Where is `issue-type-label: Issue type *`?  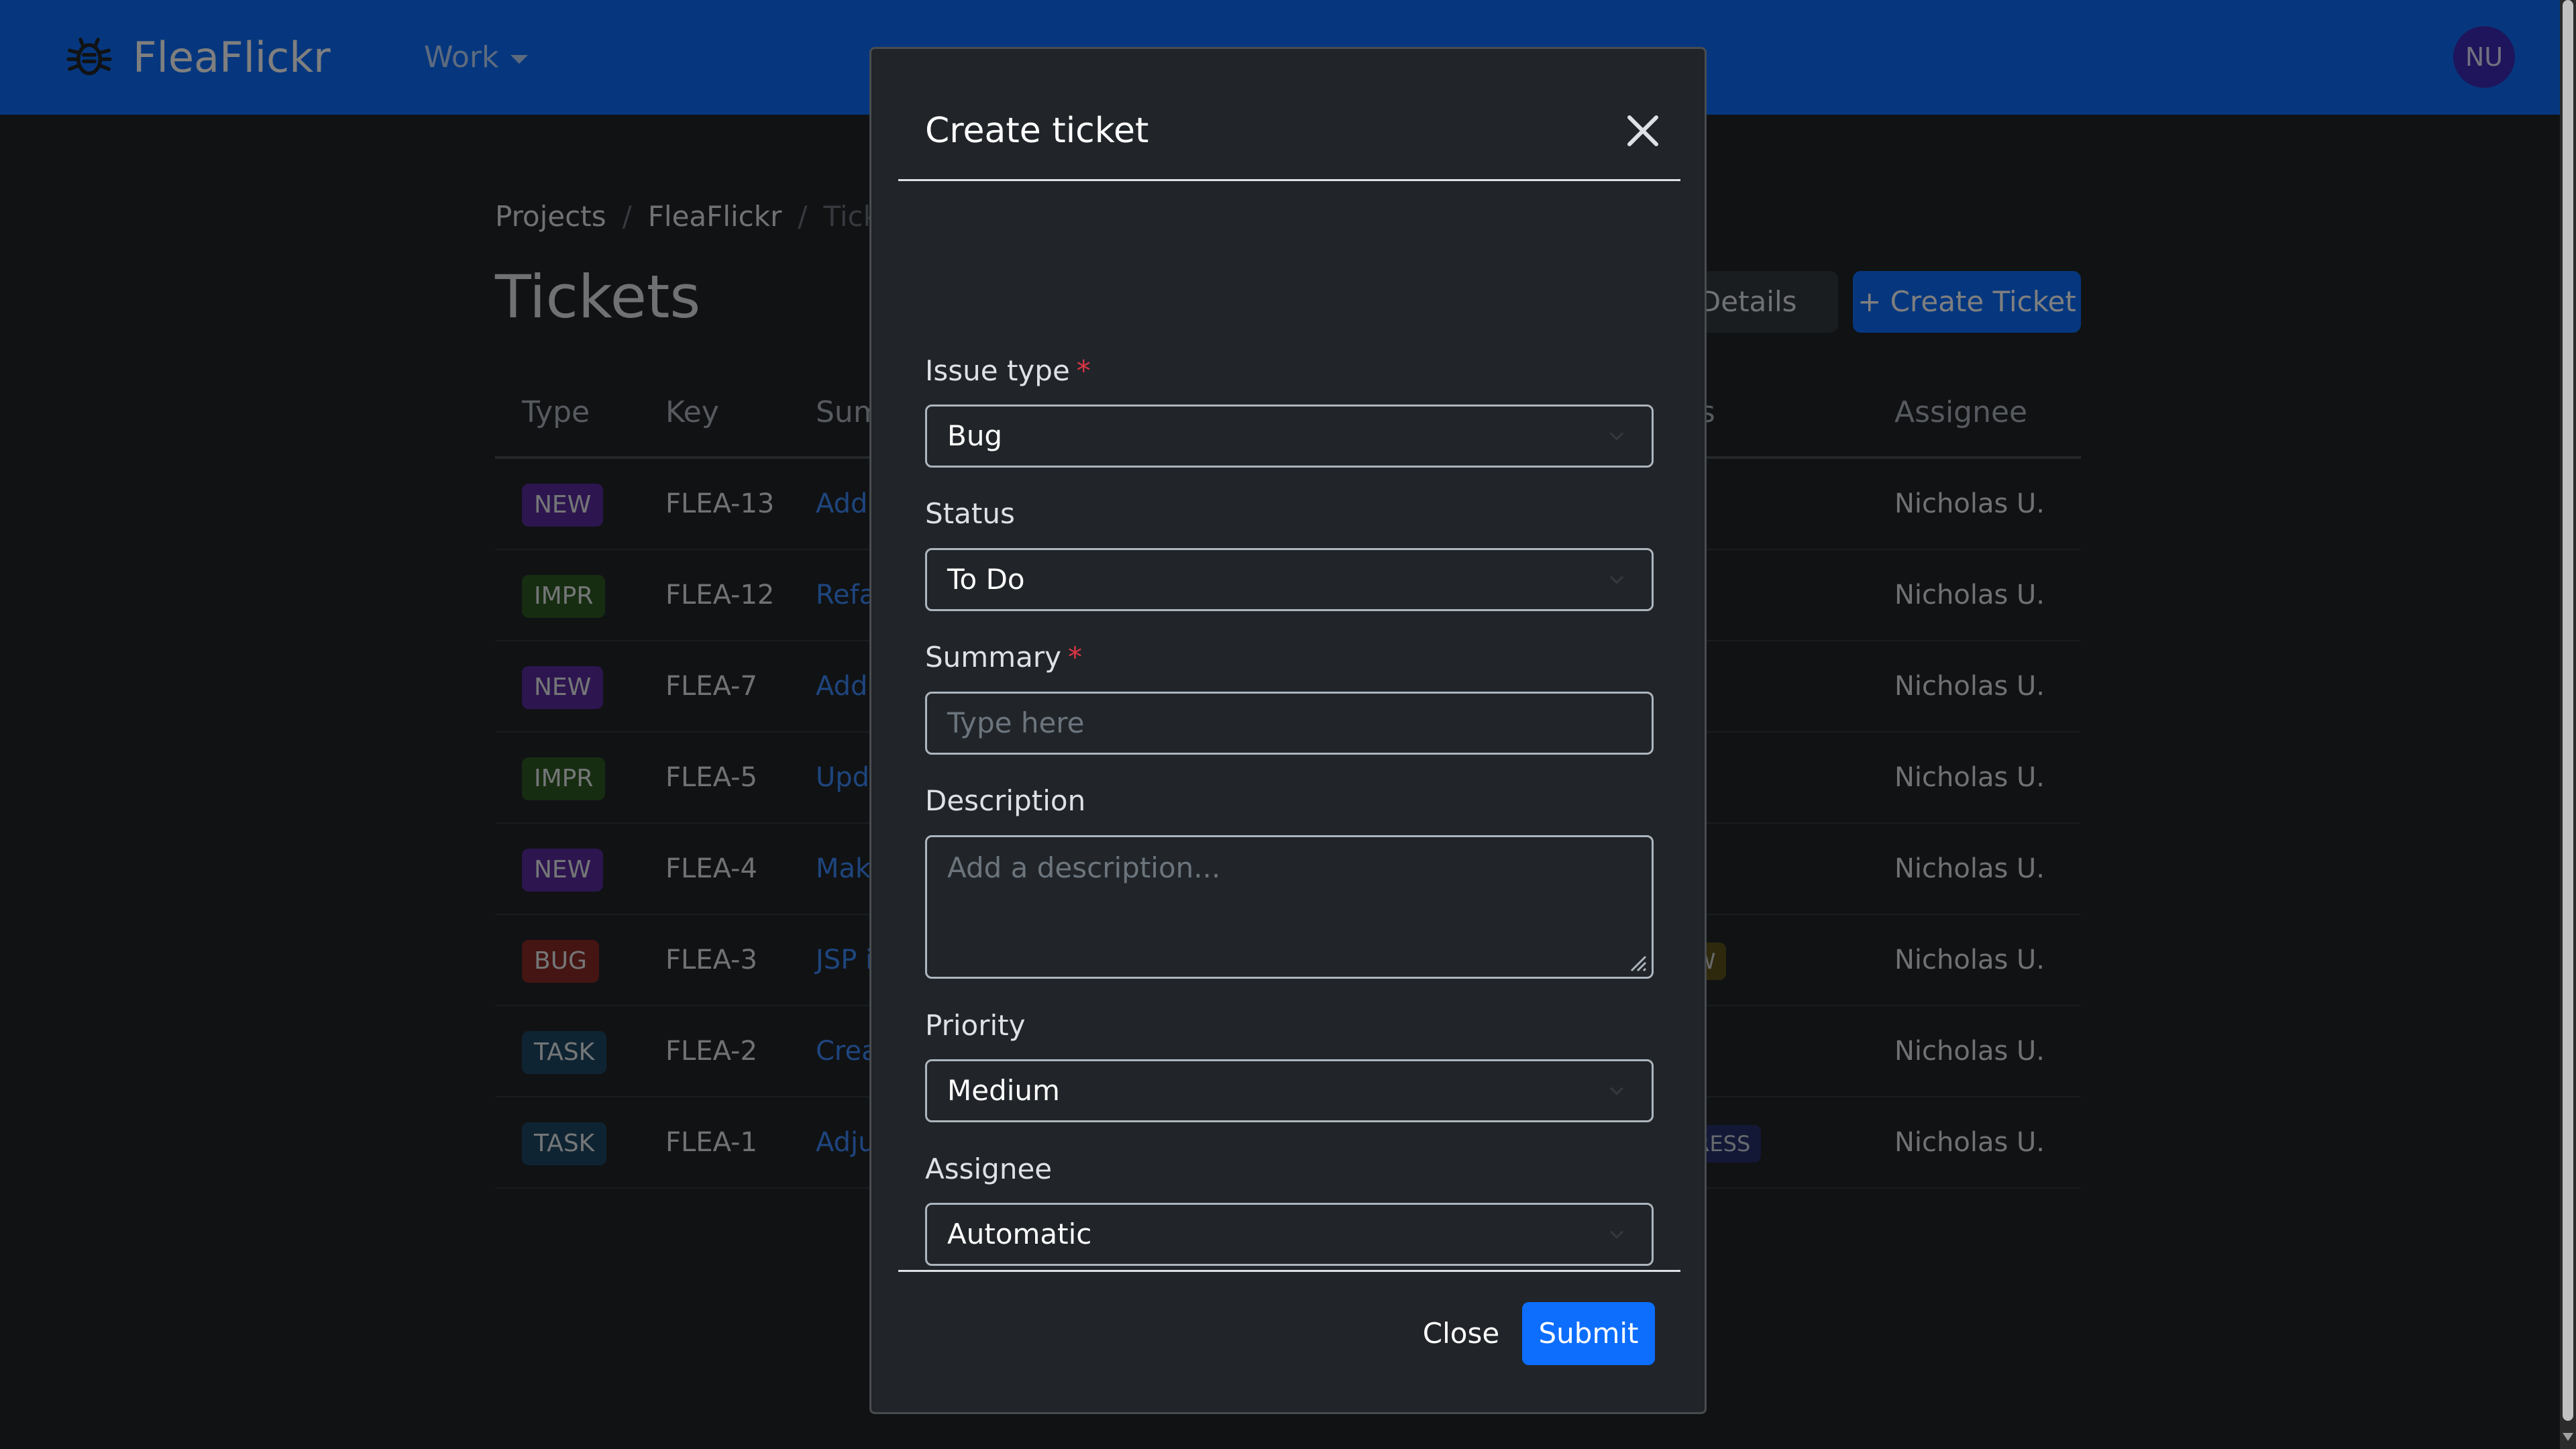 issue-type-label: Issue type * is located at coordinates (1008, 371).